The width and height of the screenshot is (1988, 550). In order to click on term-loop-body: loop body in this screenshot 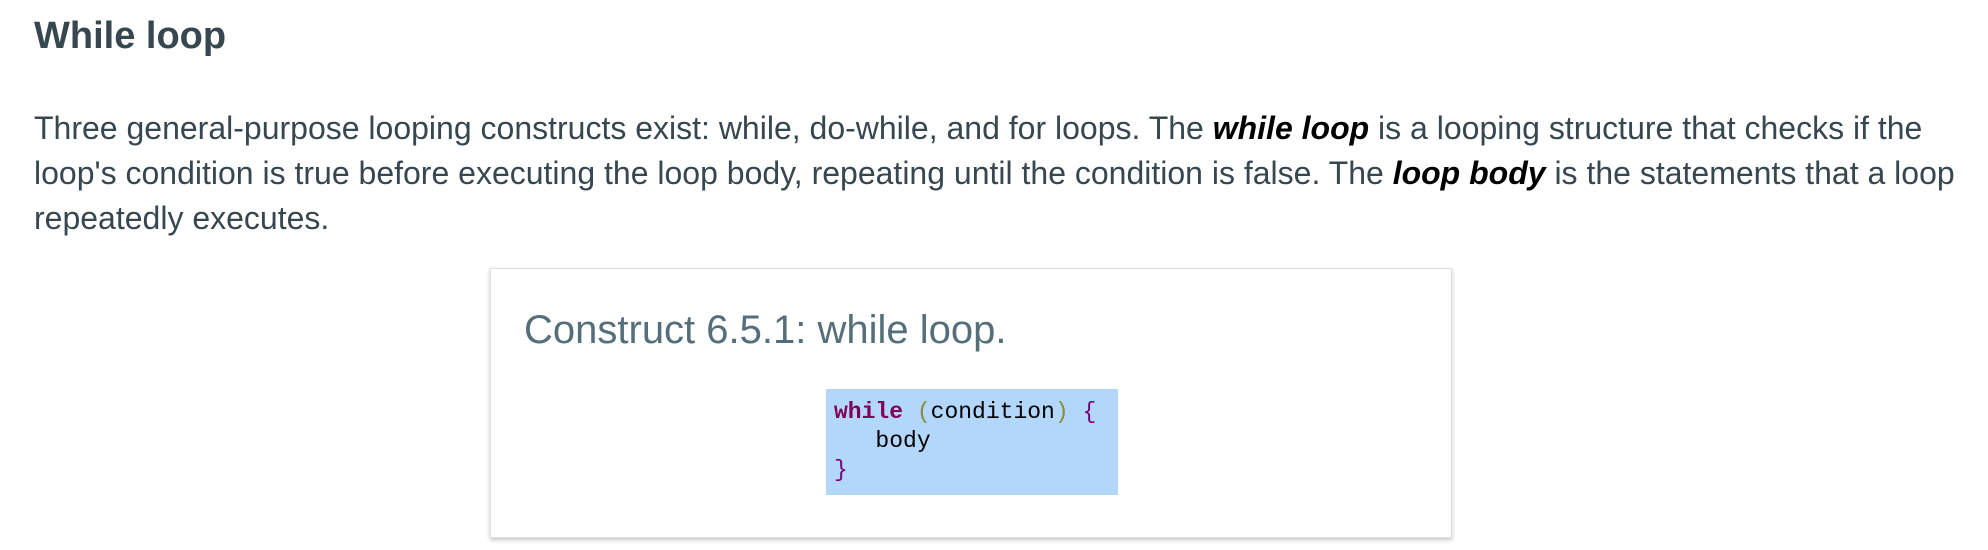, I will do `click(1469, 173)`.